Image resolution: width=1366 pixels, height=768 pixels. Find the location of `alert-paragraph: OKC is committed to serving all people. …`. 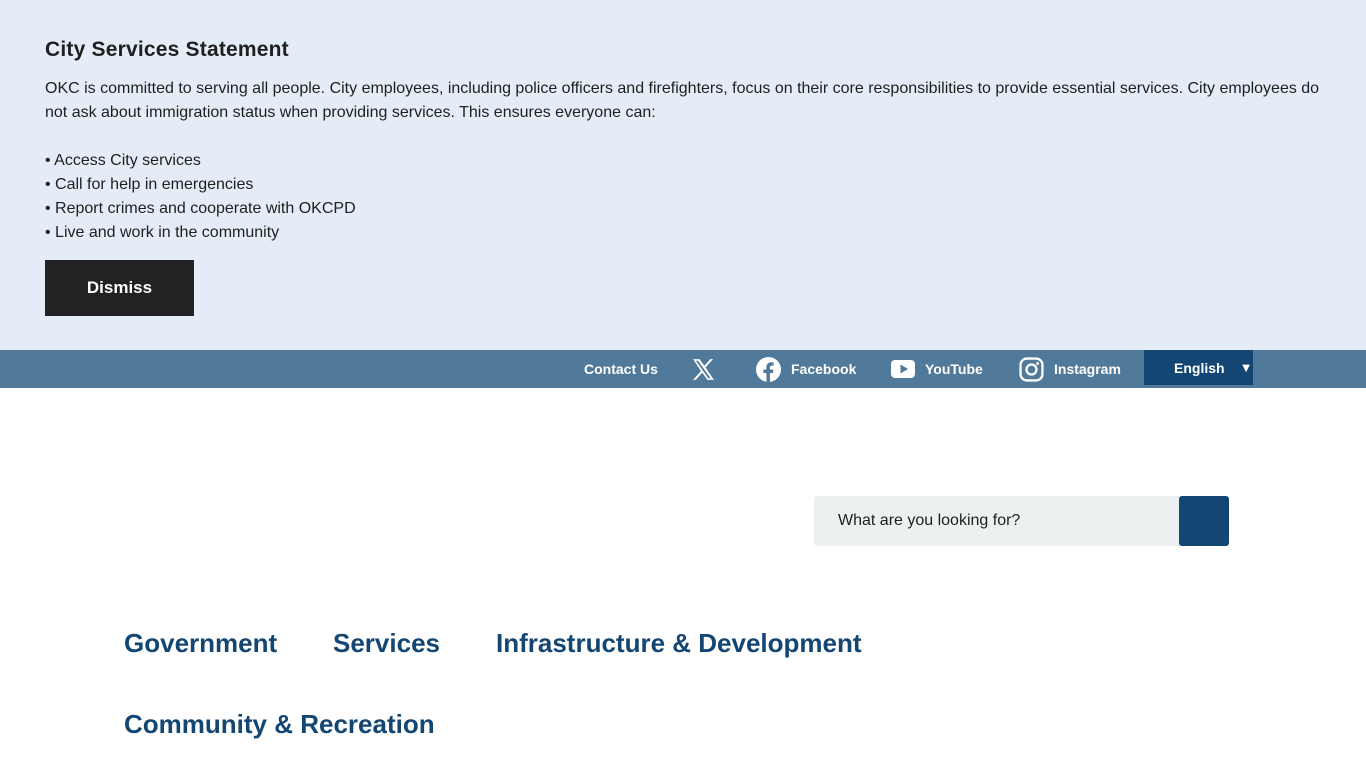

alert-paragraph: OKC is committed to serving all people. … is located at coordinates (682, 100).